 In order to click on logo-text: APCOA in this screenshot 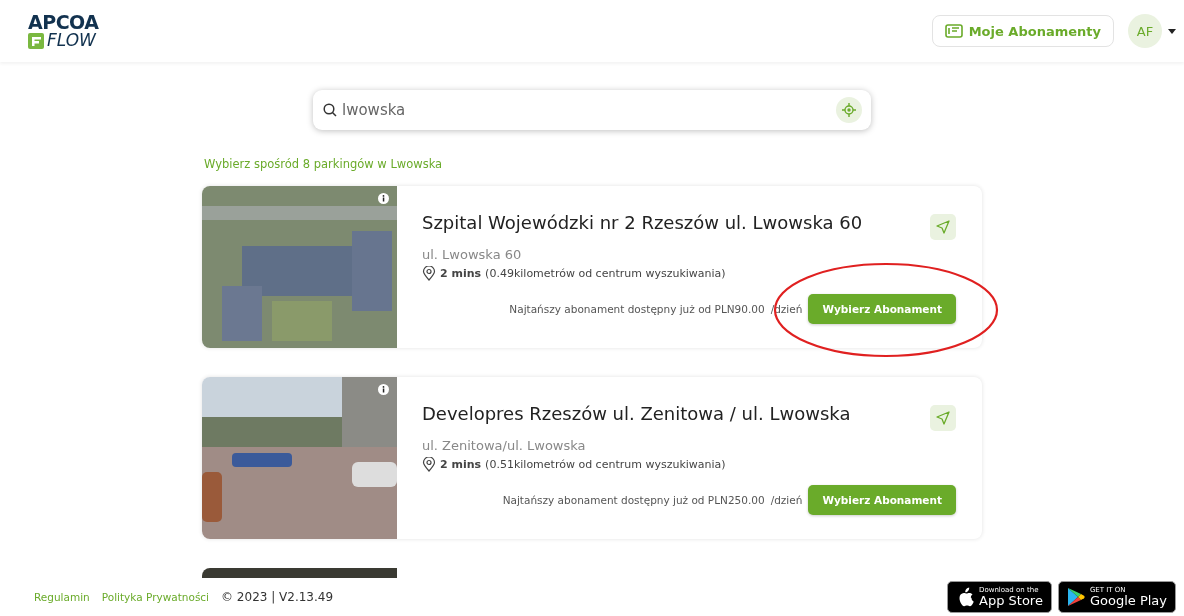, I will do `click(63, 22)`.